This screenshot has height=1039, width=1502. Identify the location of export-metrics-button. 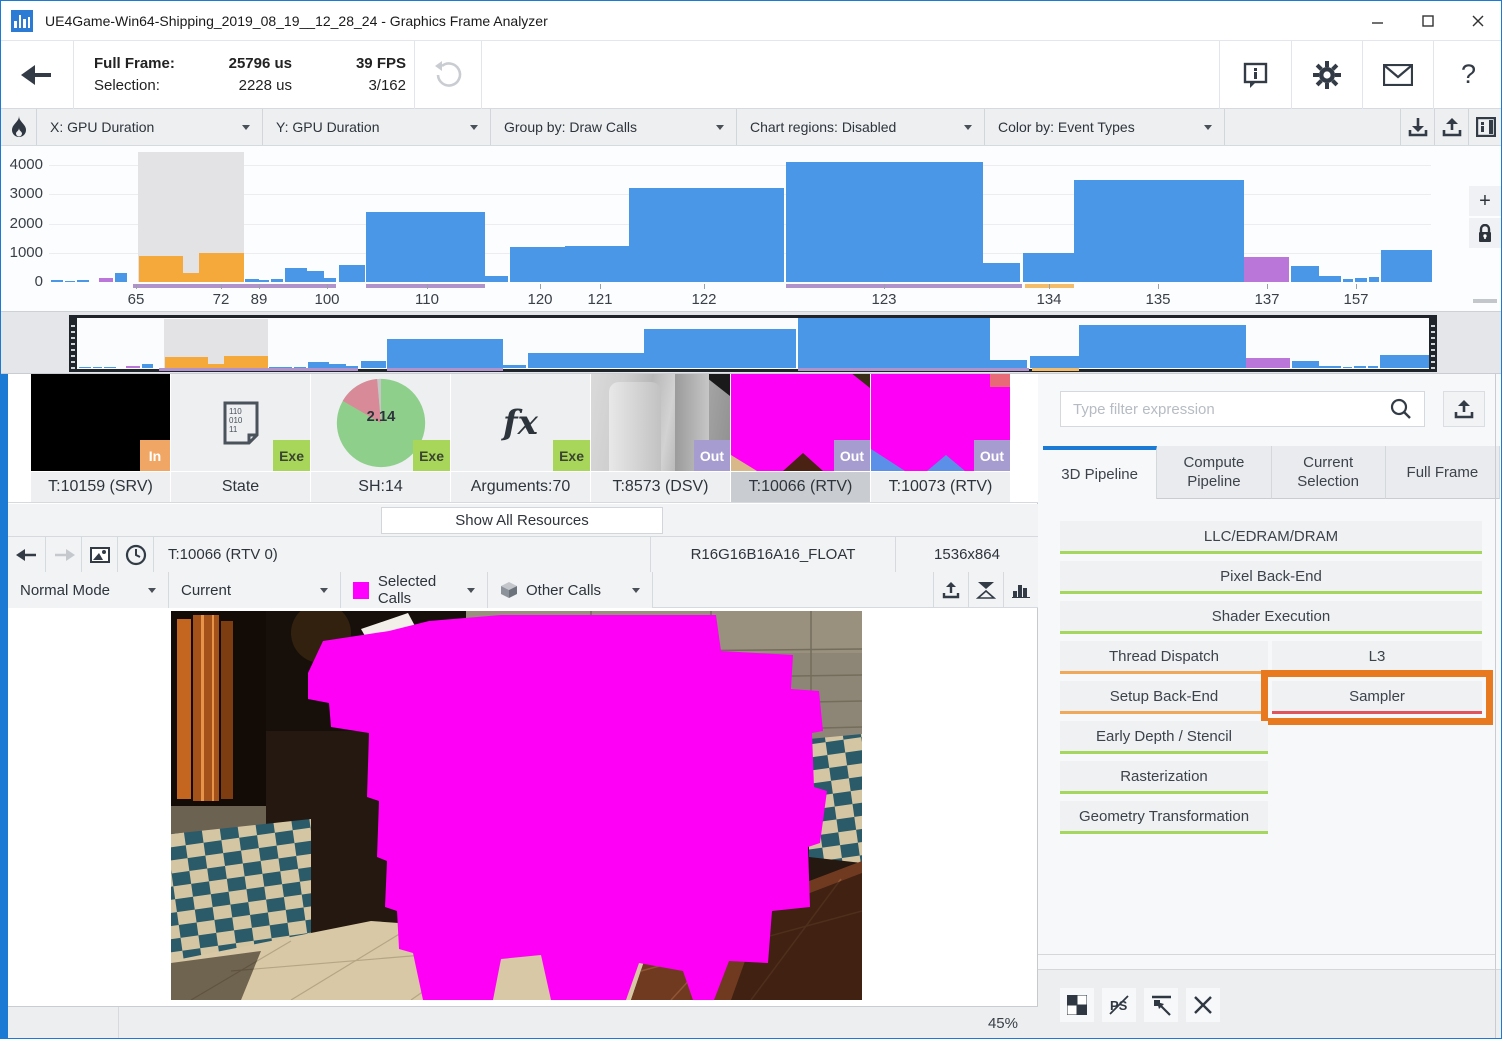
(1464, 409).